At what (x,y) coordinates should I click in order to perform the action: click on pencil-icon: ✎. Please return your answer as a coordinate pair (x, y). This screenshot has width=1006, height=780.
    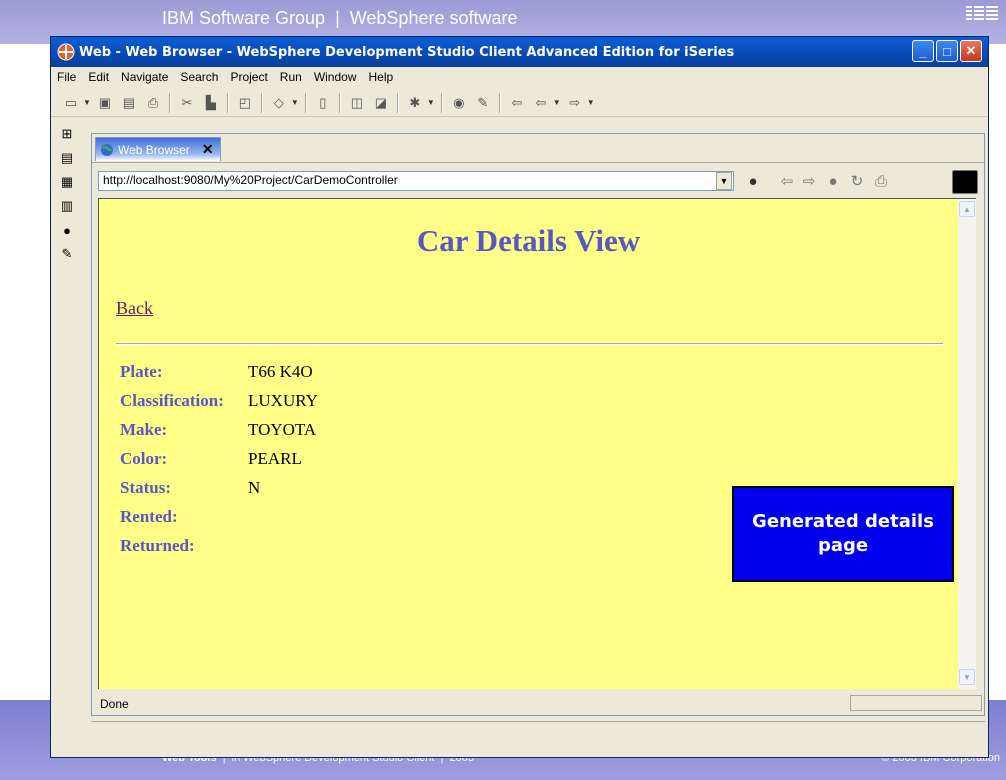
    Looking at the image, I should click on (483, 103).